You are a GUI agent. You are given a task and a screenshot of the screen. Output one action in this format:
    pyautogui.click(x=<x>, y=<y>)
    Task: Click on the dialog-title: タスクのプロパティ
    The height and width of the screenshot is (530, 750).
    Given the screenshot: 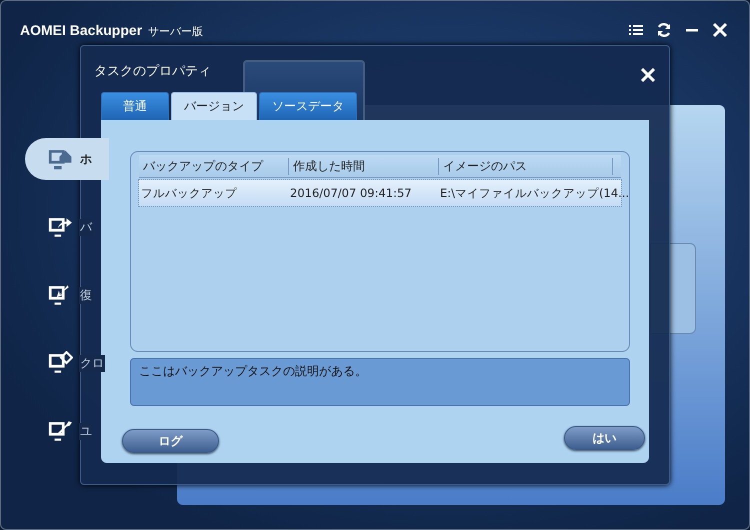 What is the action you would take?
    pyautogui.click(x=152, y=71)
    